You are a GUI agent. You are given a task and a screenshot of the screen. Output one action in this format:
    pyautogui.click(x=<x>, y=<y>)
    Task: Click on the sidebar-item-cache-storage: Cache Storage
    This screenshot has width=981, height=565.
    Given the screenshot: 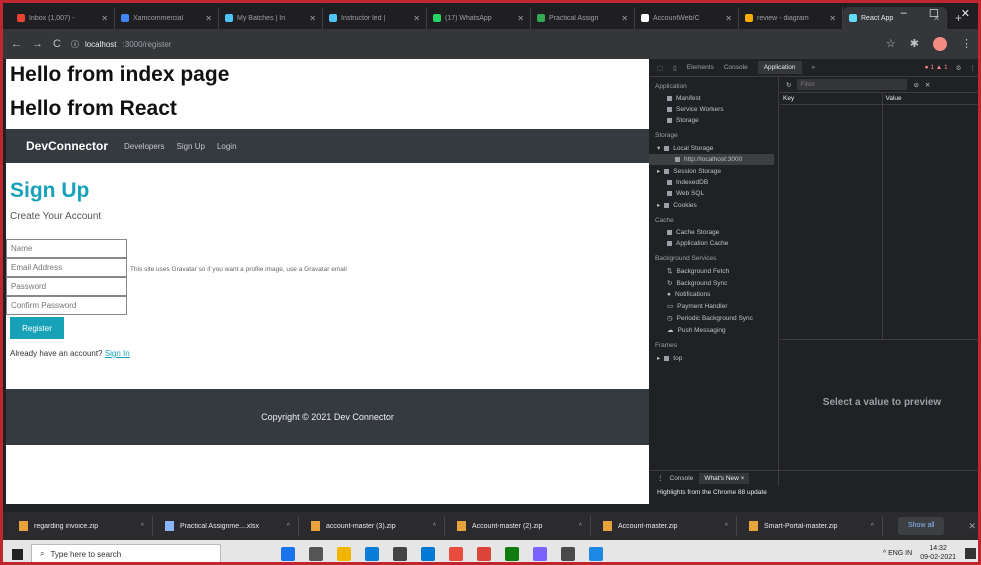 What is the action you would take?
    pyautogui.click(x=713, y=232)
    